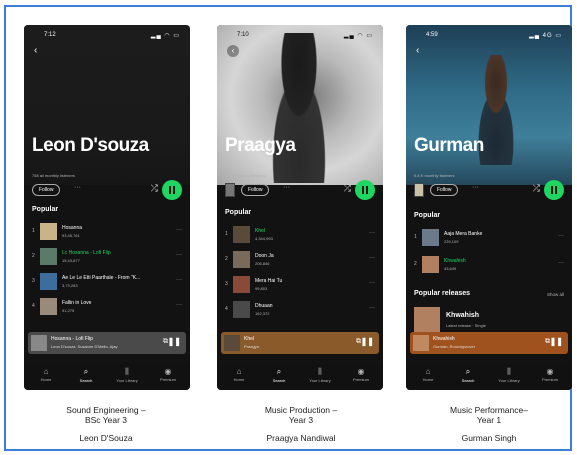 This screenshot has width=577, height=455. Describe the element at coordinates (300, 343) in the screenshot. I see `mini-player: Khel Praagya ⧉ ❚❚` at that location.